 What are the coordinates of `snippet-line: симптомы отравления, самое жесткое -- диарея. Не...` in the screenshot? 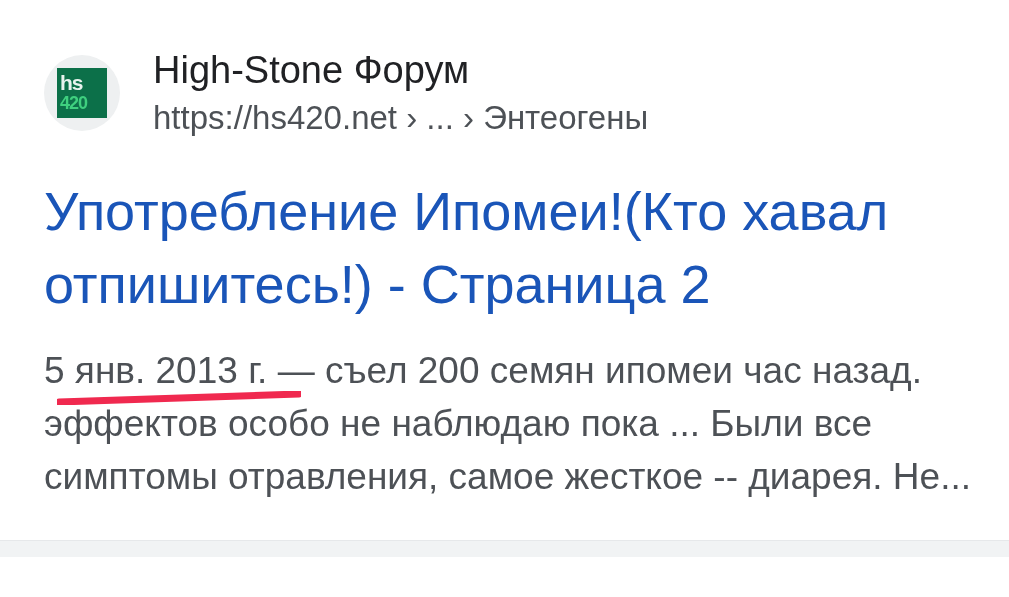 It's located at (508, 477).